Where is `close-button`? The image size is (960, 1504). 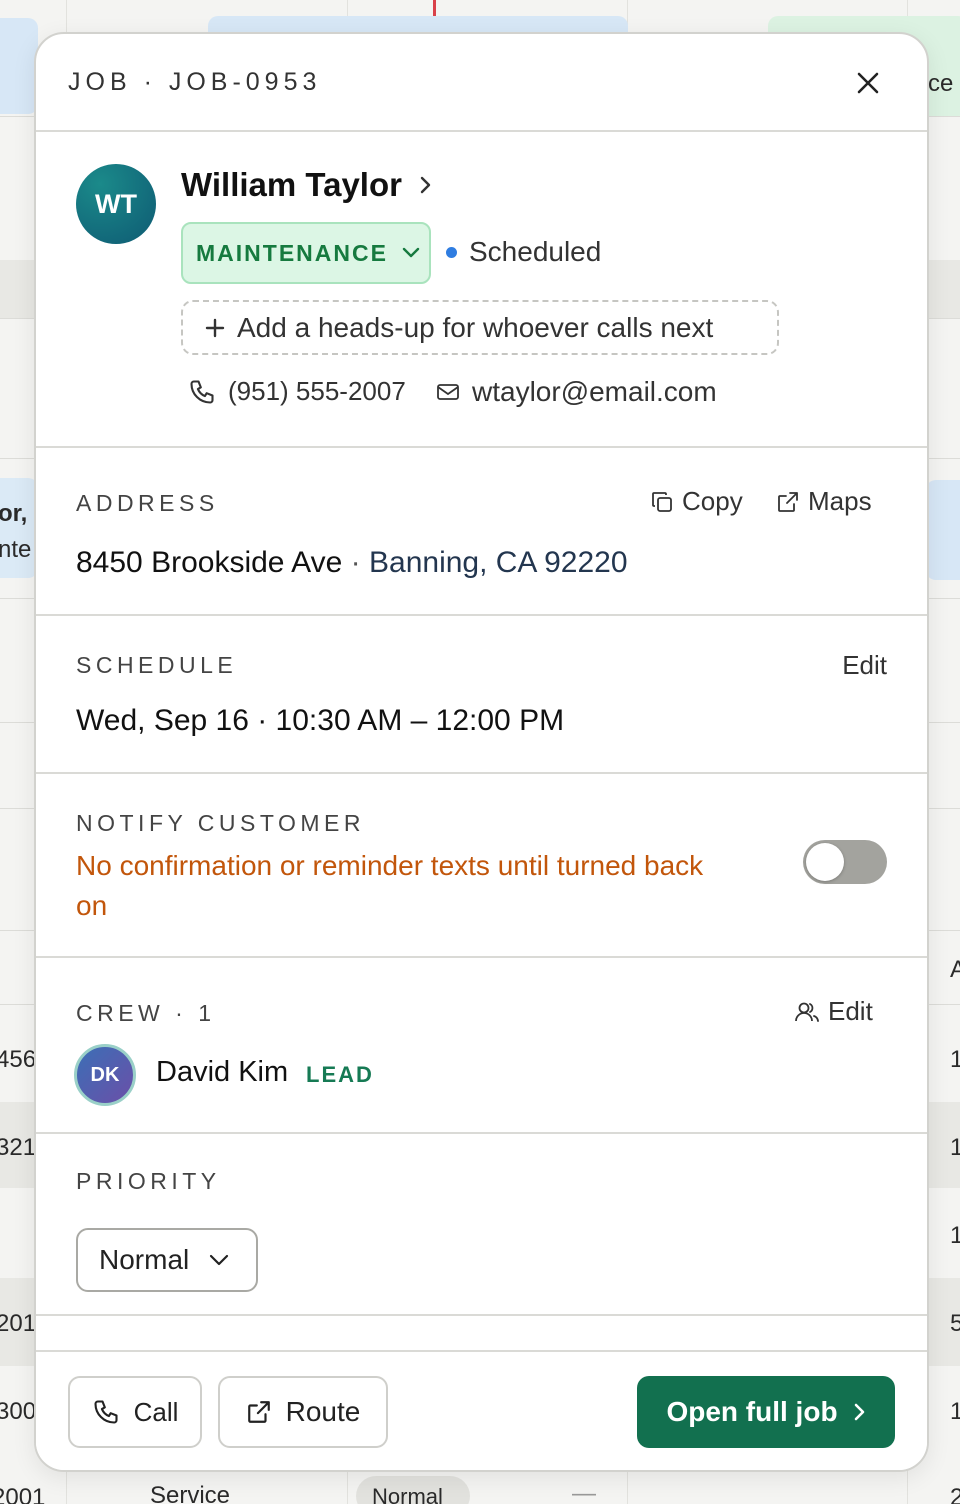 close-button is located at coordinates (868, 83).